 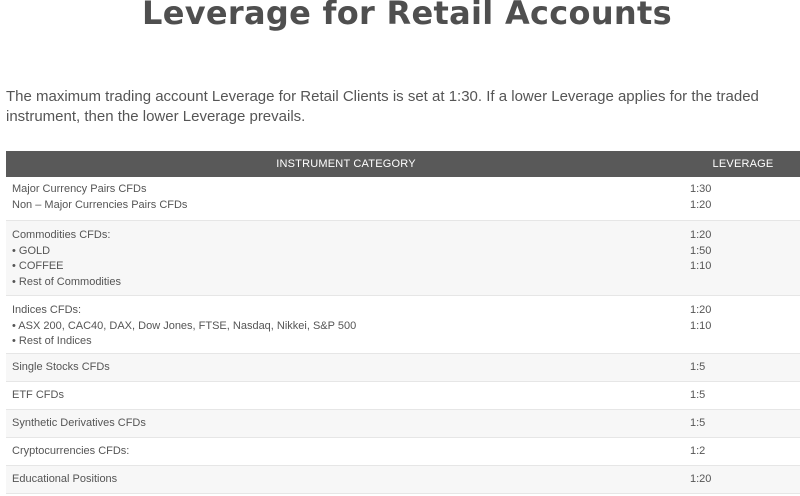 I want to click on category-line: Cryptocurrencies CFDs:, so click(x=71, y=451).